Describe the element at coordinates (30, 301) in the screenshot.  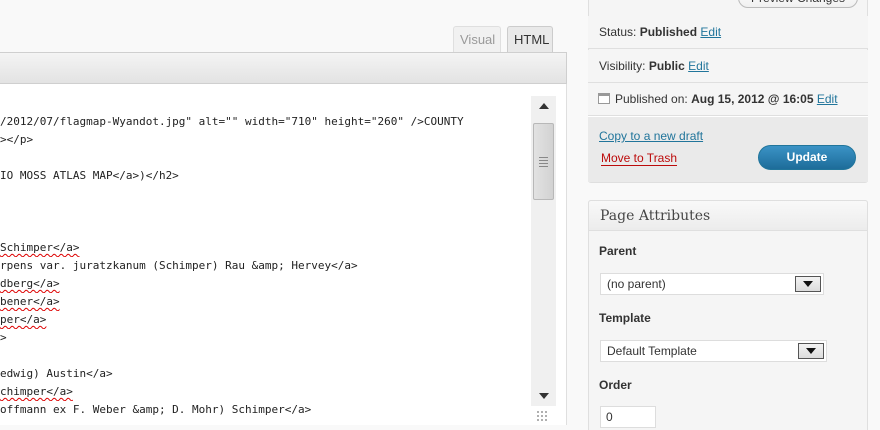
I see `code-line: bener</a>` at that location.